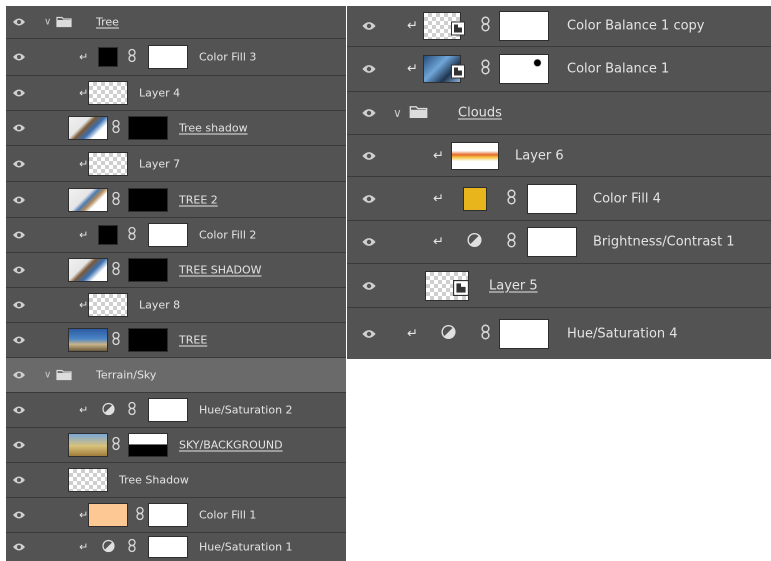 The height and width of the screenshot is (561, 771). I want to click on layer-name: Color Balance 1, so click(618, 69).